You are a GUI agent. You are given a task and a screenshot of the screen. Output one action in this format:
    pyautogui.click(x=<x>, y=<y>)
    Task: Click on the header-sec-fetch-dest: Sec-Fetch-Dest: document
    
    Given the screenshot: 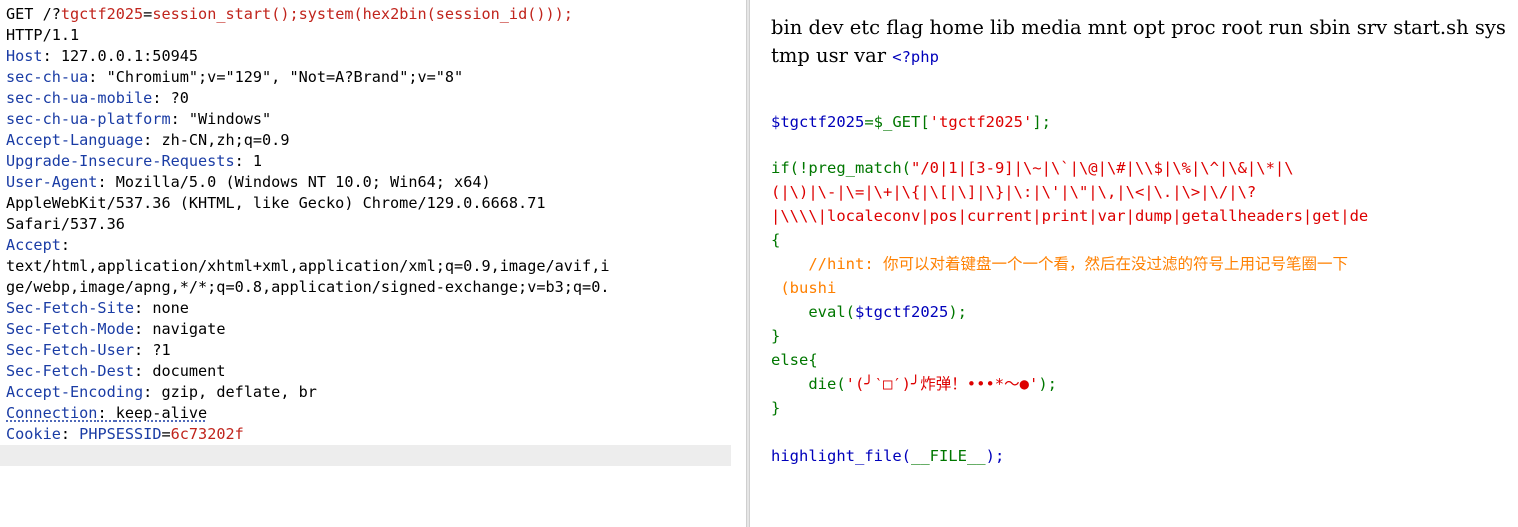 What is the action you would take?
    pyautogui.click(x=116, y=371)
    